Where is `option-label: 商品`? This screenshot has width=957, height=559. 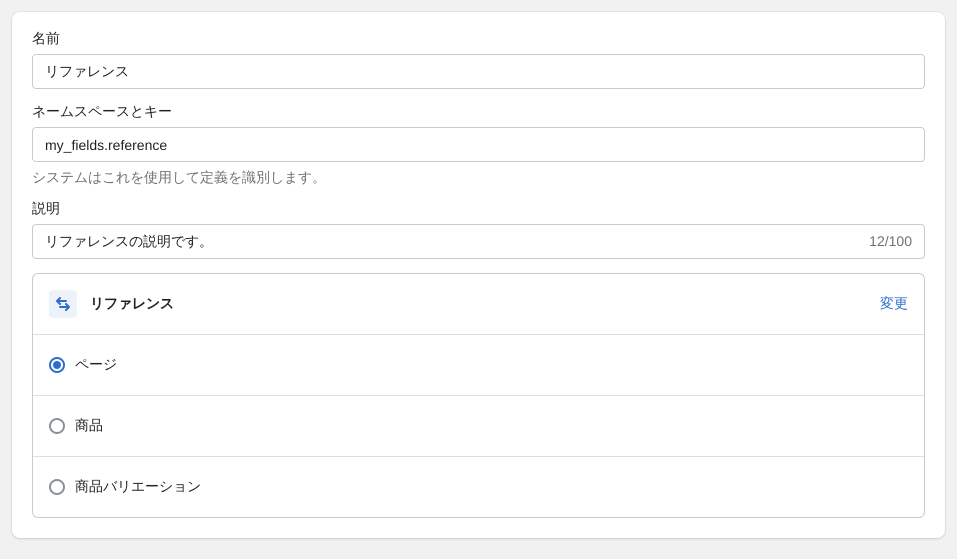 option-label: 商品 is located at coordinates (89, 426).